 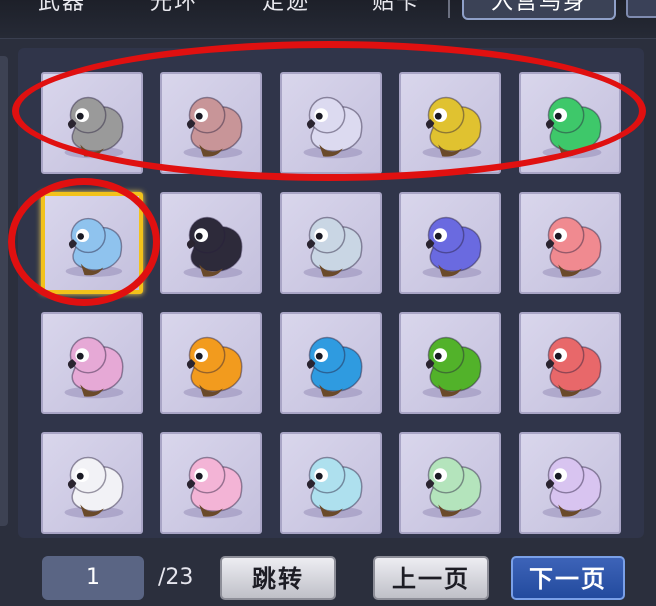 I want to click on pet-slot-pink-crow-pet, so click(x=211, y=483).